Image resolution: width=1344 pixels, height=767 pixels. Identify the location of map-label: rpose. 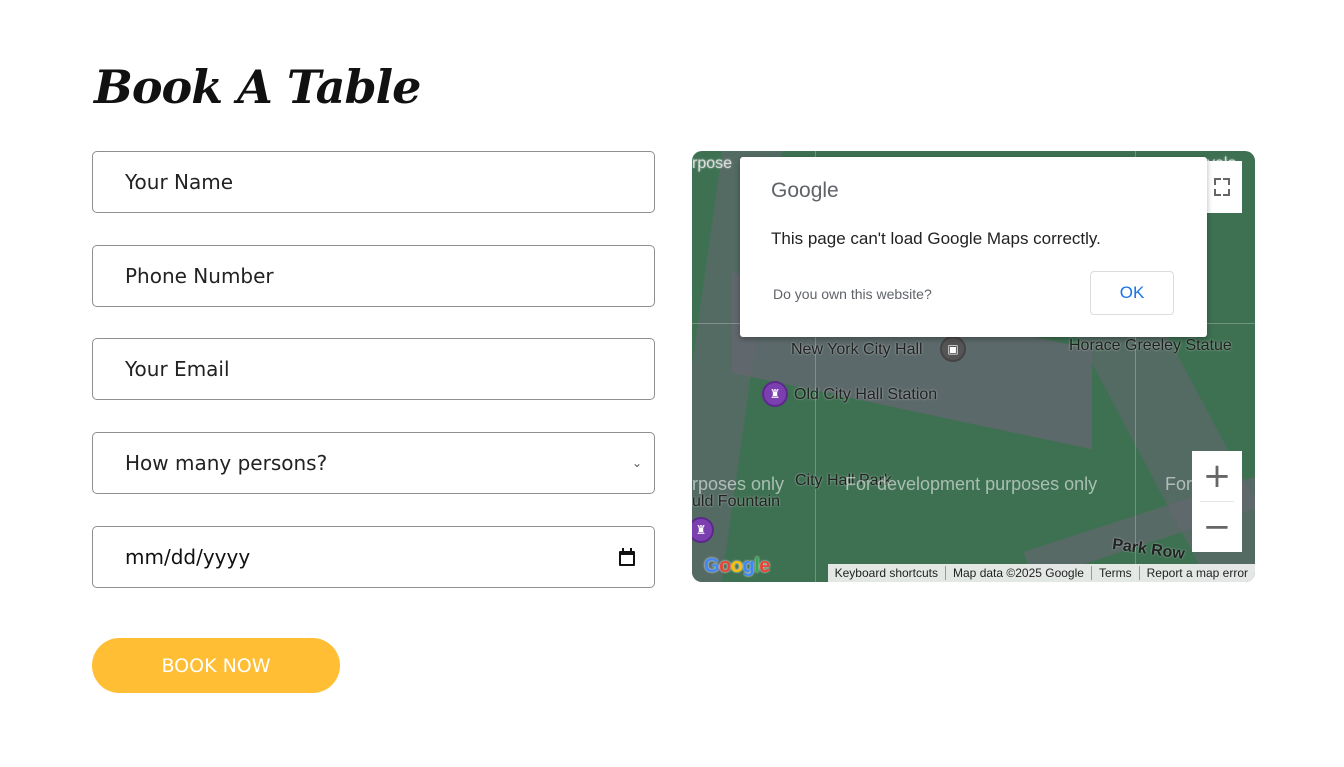
(712, 163).